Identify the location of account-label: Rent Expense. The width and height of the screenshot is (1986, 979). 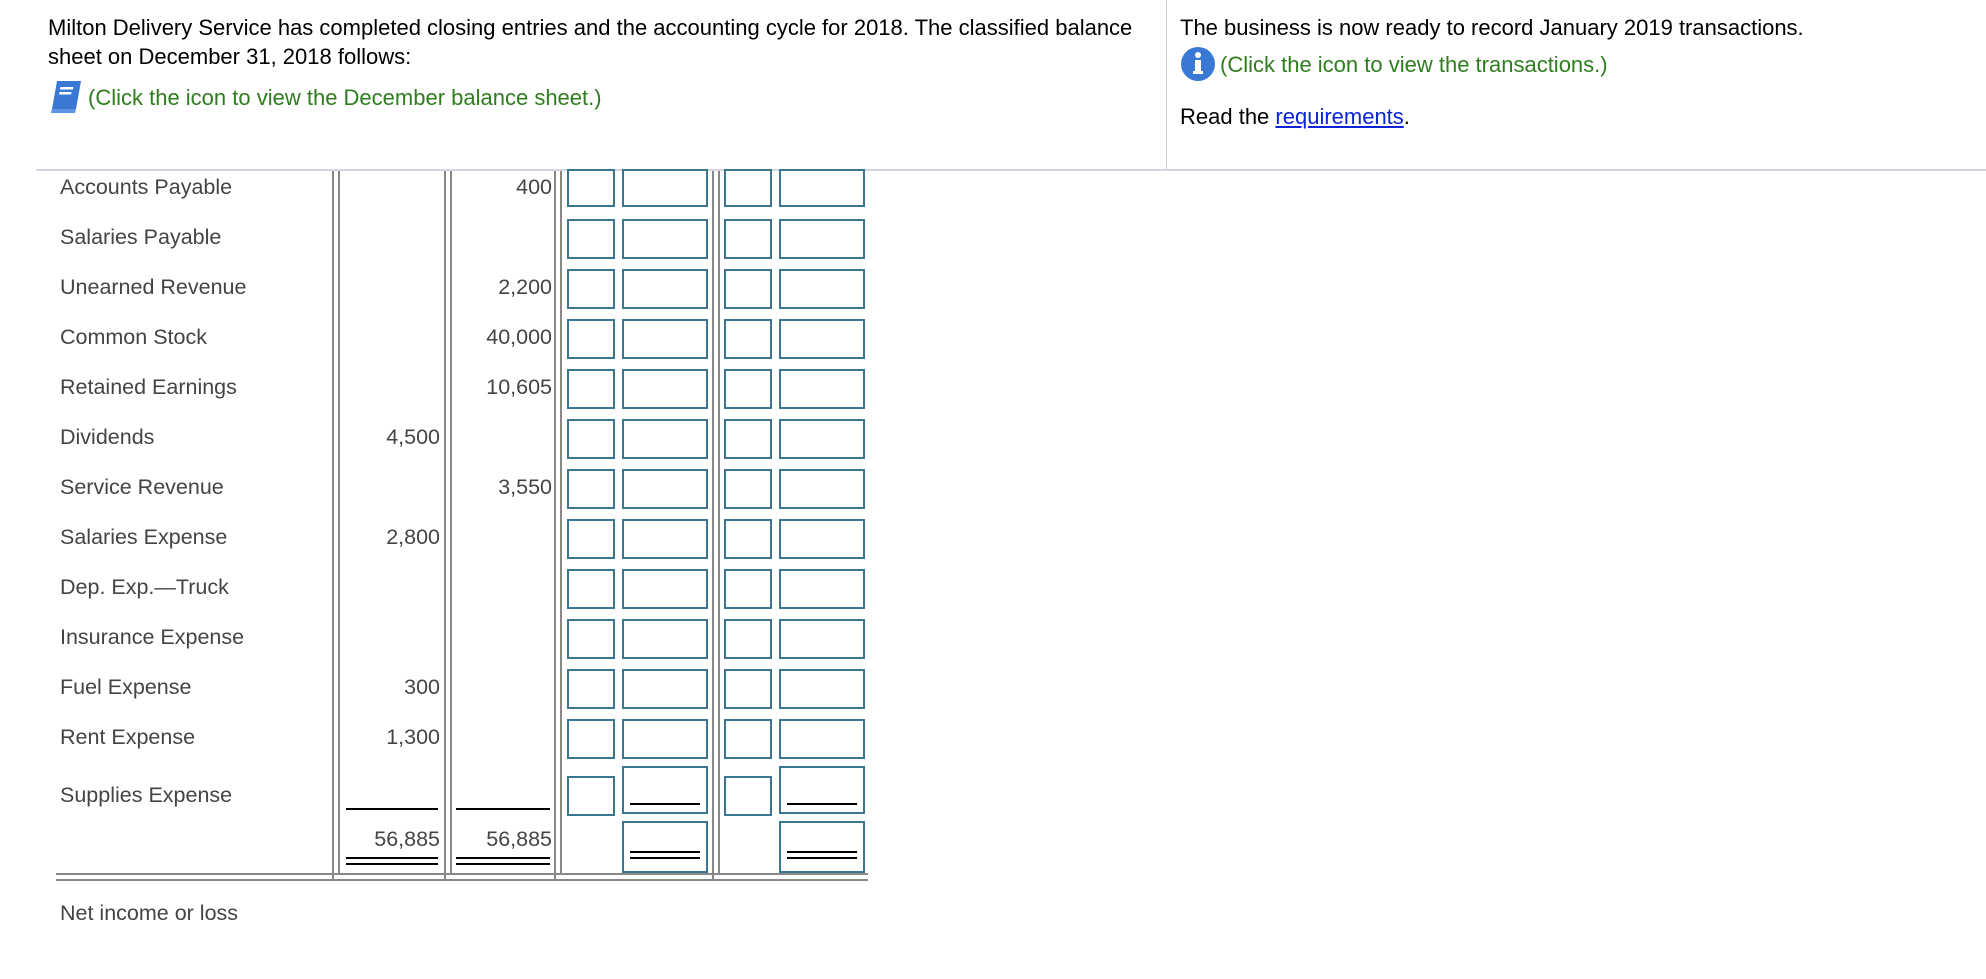
(128, 737).